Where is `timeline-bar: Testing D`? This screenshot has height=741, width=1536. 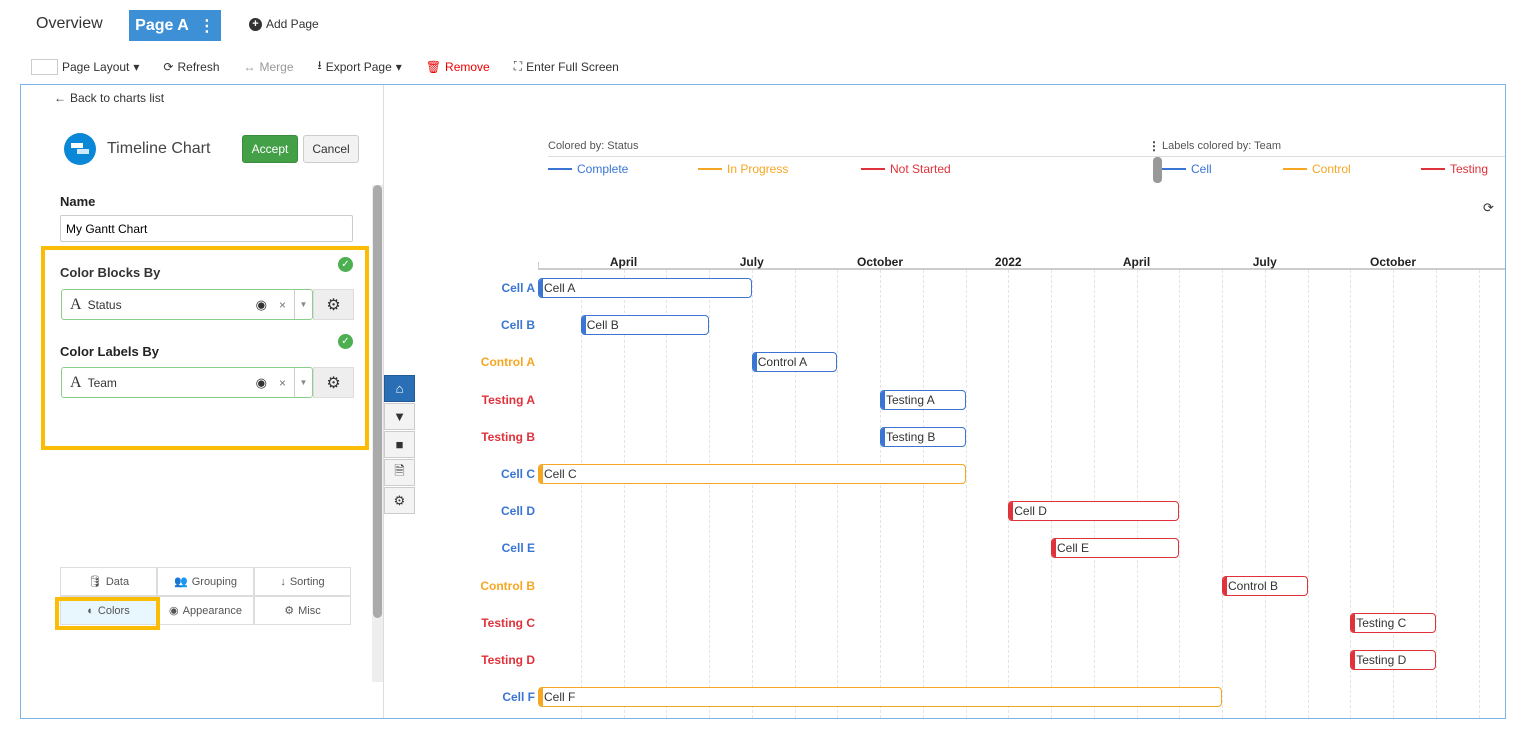
timeline-bar: Testing D is located at coordinates (1393, 660).